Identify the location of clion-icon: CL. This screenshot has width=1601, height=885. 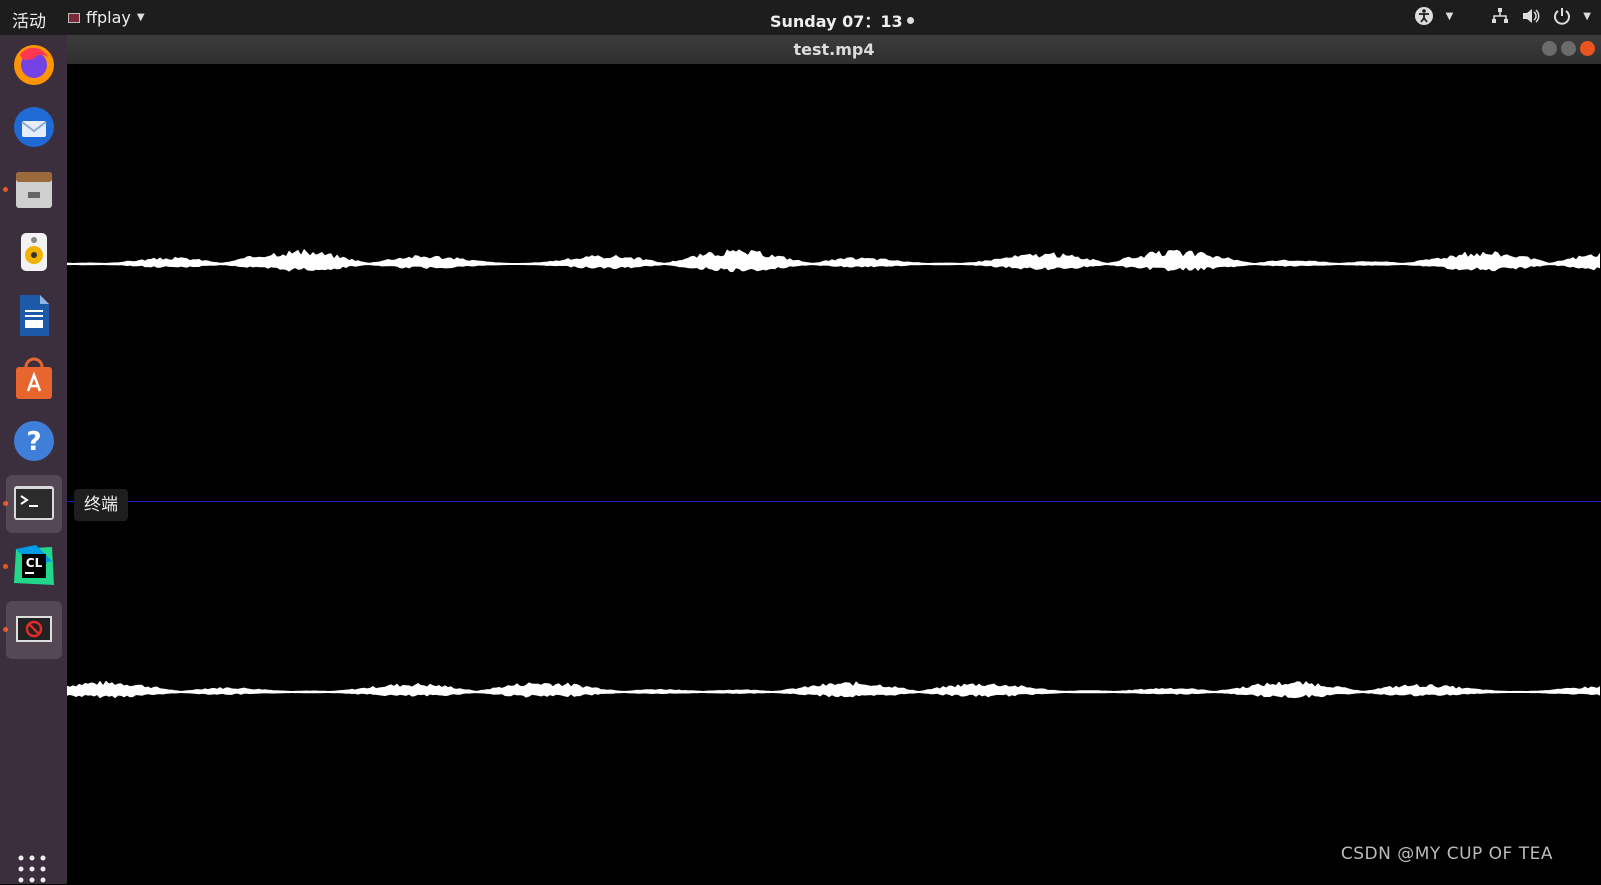
(34, 565).